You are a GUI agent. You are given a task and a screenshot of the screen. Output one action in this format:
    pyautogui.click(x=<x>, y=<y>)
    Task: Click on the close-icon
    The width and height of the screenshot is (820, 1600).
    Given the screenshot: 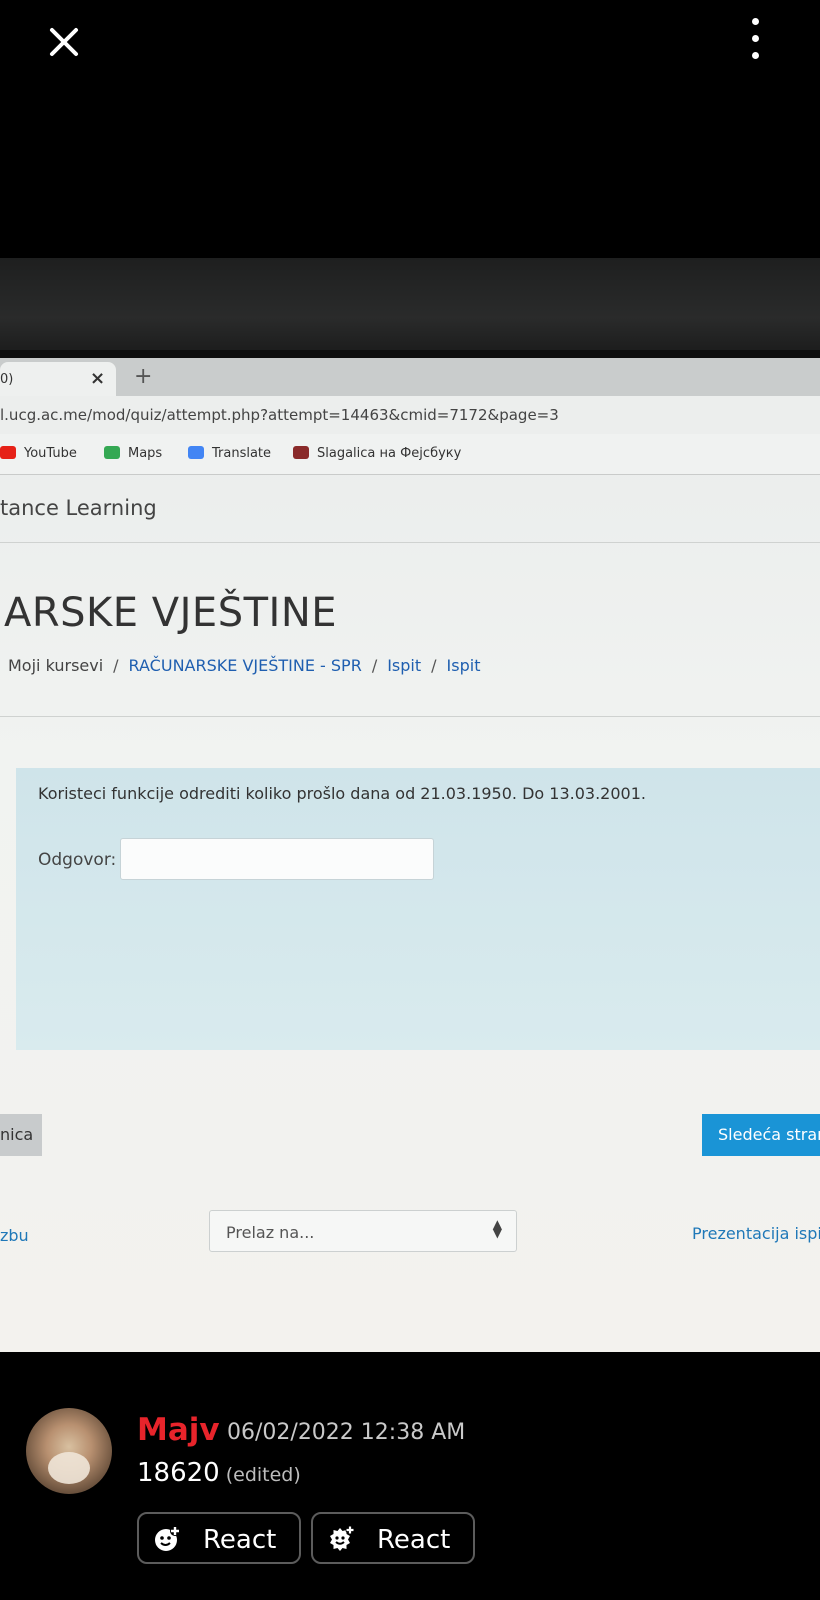 What is the action you would take?
    pyautogui.click(x=64, y=42)
    